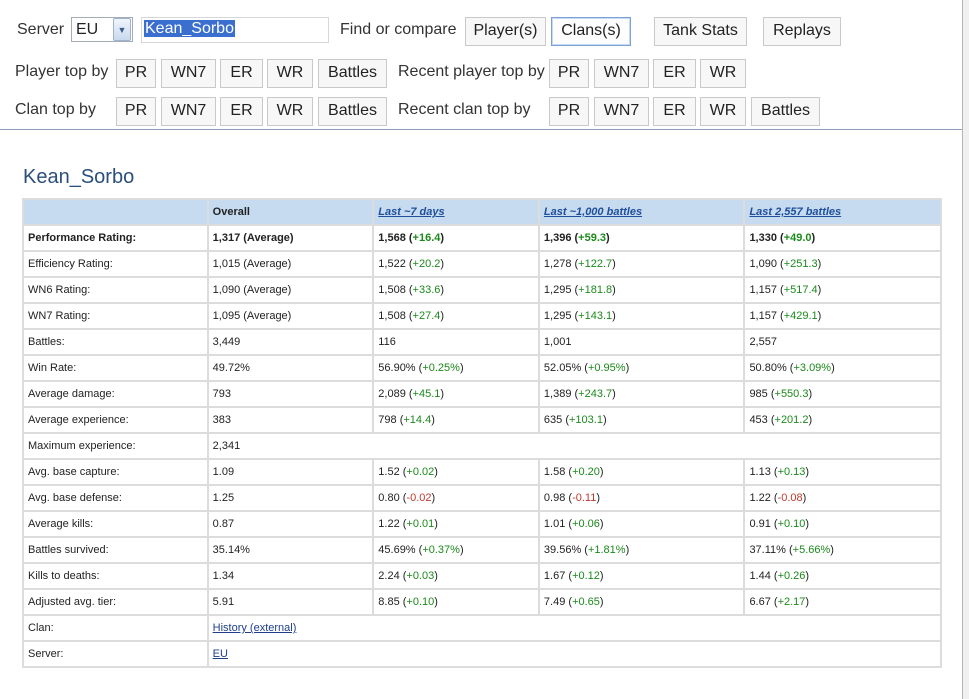  I want to click on cell-delta: +122.7, so click(595, 264).